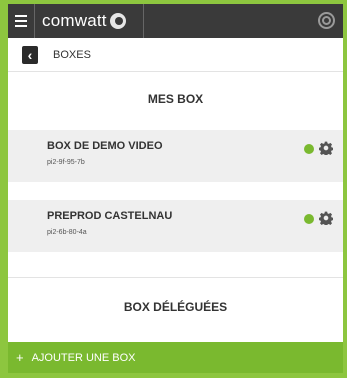 This screenshot has height=378, width=347. I want to click on hamburger-menu-icon, so click(21, 21).